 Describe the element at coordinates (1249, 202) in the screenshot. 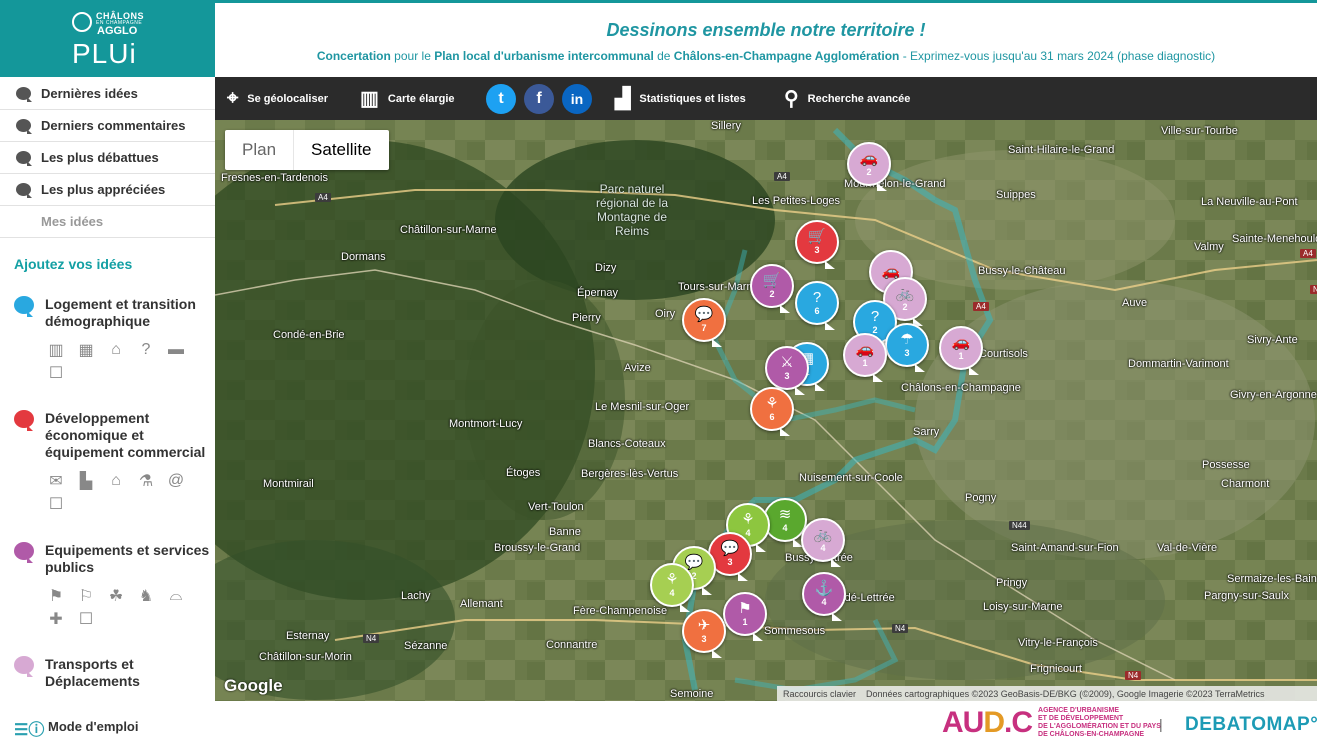

I see `place-label: La Neuville-au-Pont` at that location.